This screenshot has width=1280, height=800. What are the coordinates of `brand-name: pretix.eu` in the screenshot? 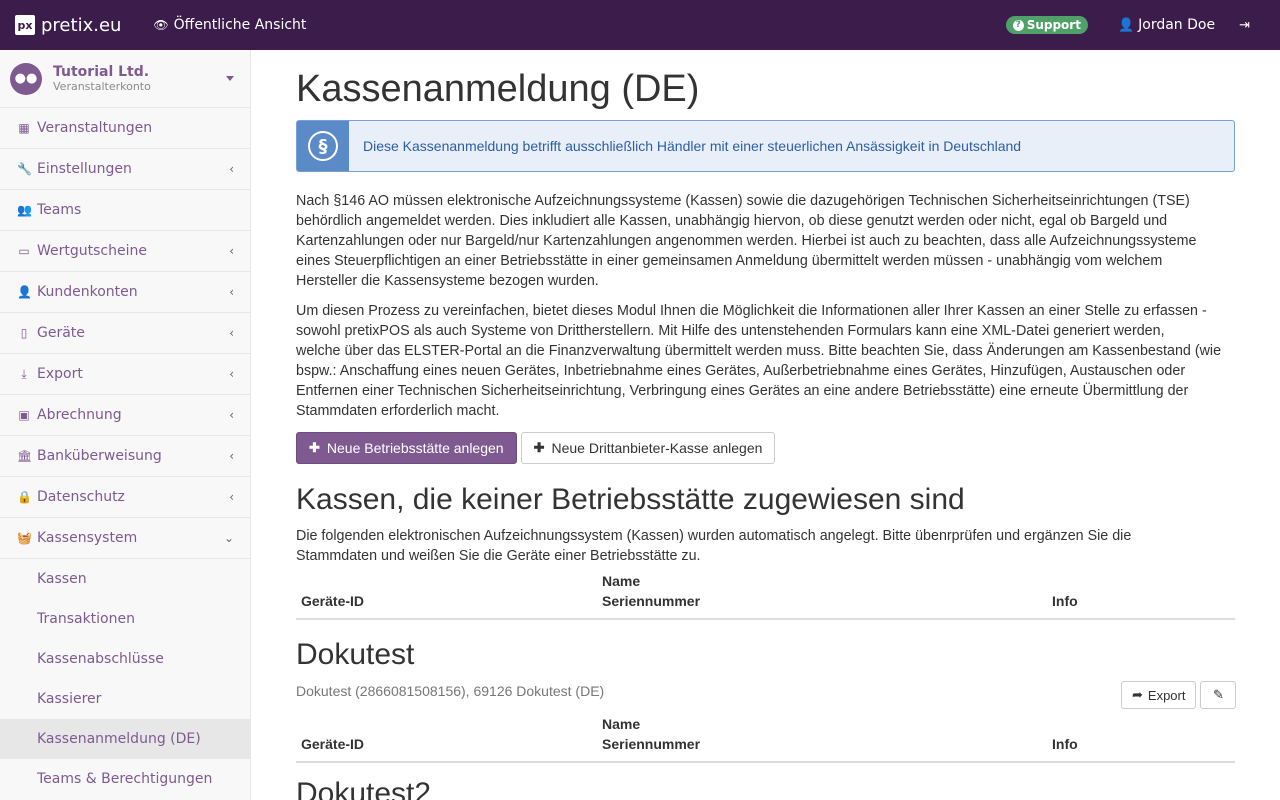 It's located at (81, 25).